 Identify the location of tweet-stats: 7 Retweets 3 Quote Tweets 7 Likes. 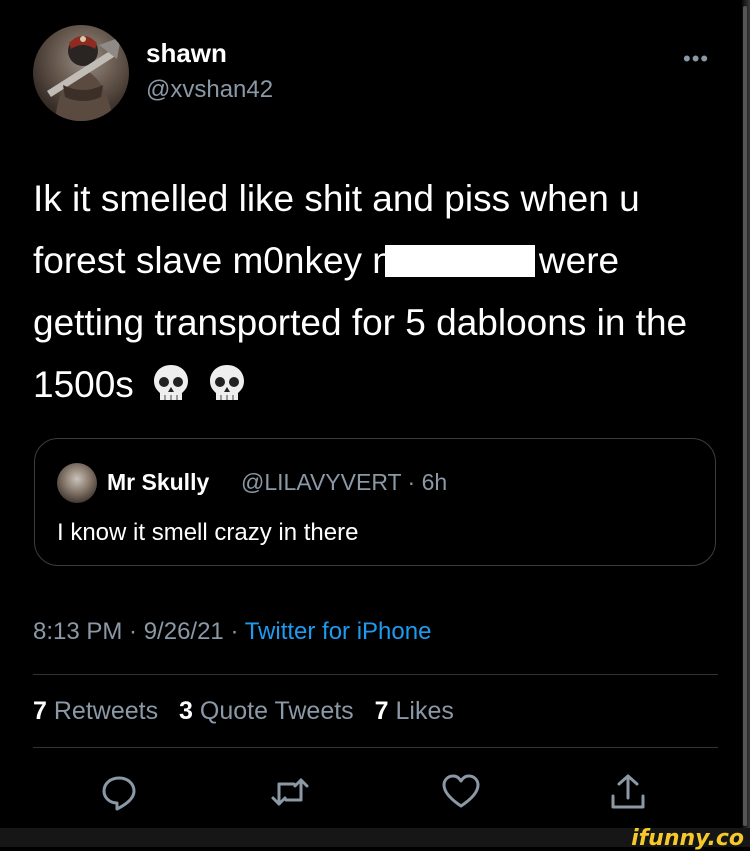
(250, 711).